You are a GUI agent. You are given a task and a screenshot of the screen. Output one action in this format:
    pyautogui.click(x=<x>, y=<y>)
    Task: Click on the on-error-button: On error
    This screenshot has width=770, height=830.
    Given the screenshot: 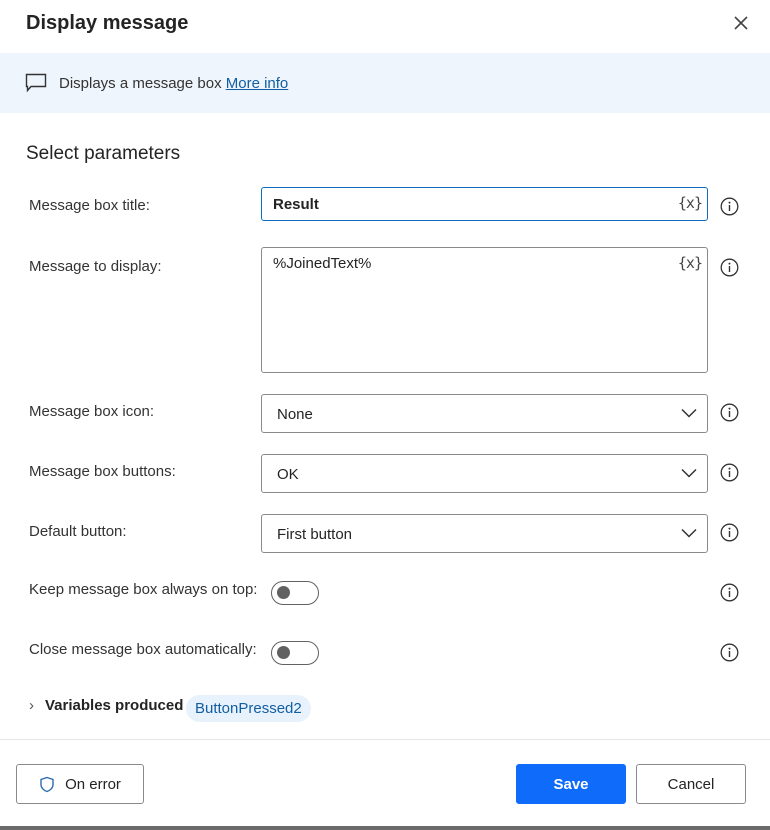 What is the action you would take?
    pyautogui.click(x=80, y=784)
    